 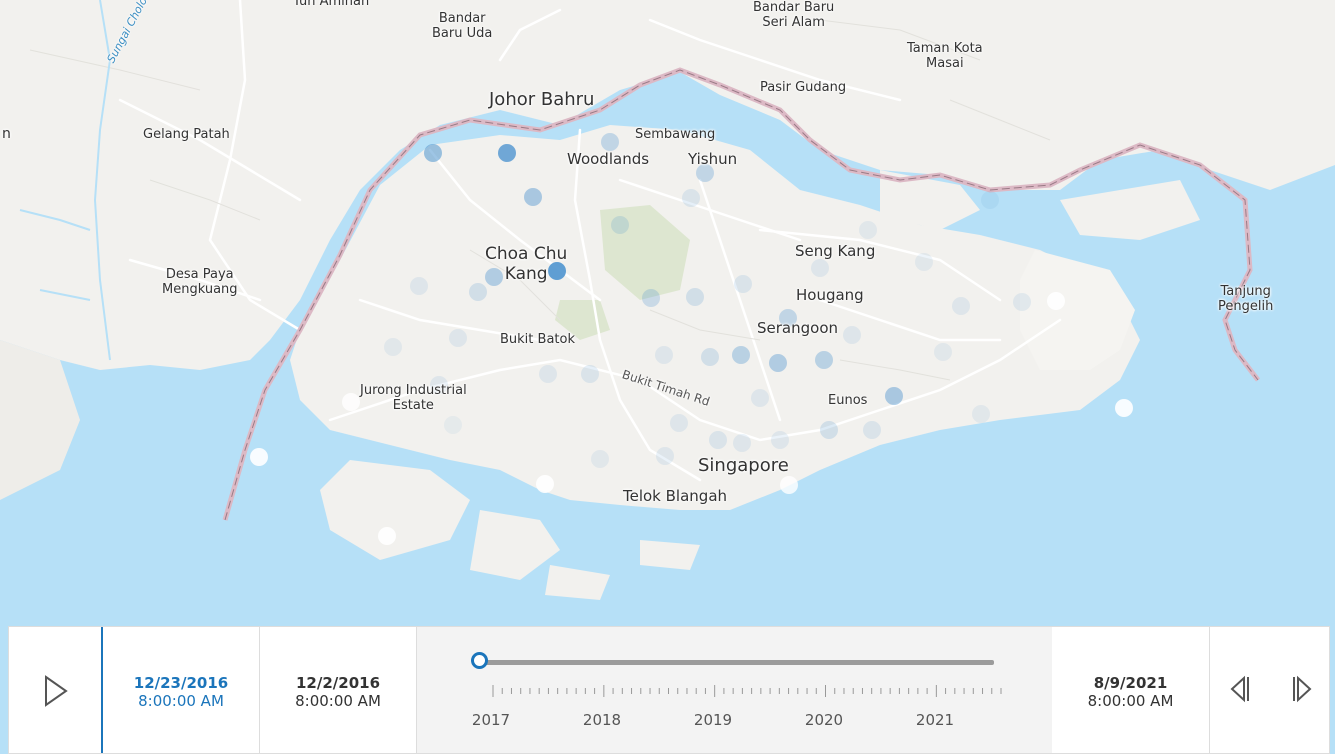 I want to click on year-label-2021: 2021, so click(x=935, y=720).